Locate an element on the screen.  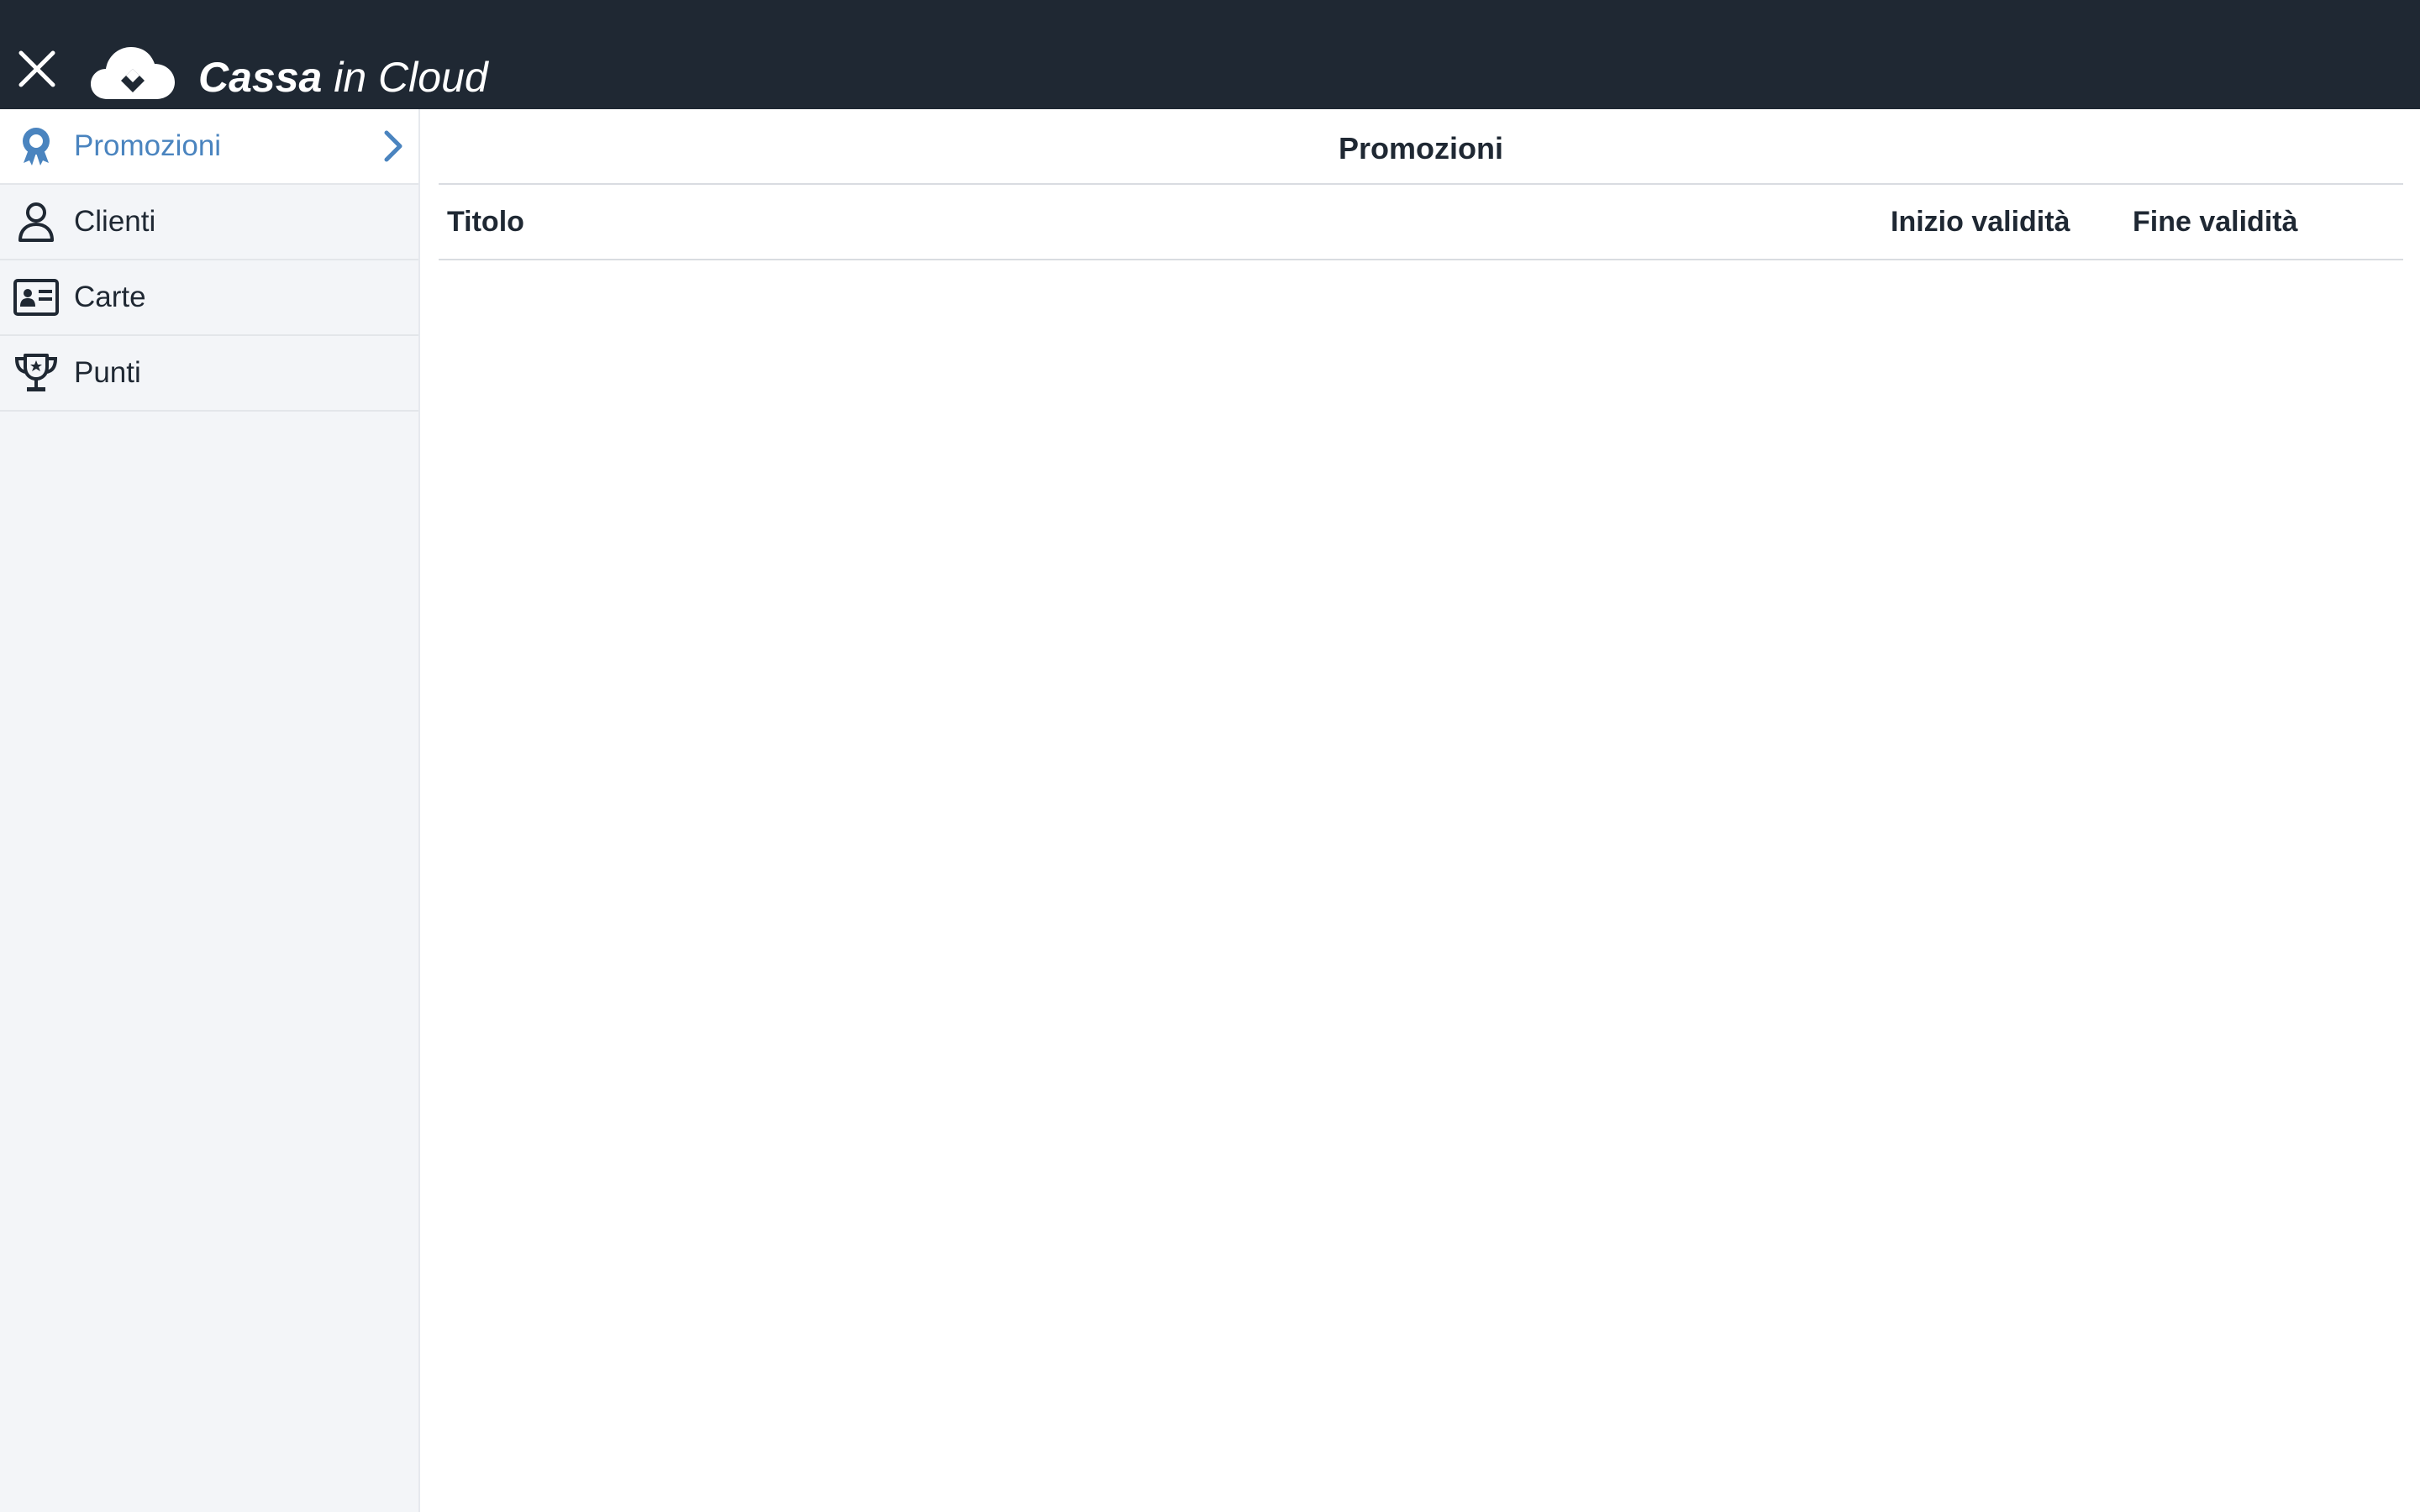
sidebar-item-promozioni: Promozioni is located at coordinates (209, 147).